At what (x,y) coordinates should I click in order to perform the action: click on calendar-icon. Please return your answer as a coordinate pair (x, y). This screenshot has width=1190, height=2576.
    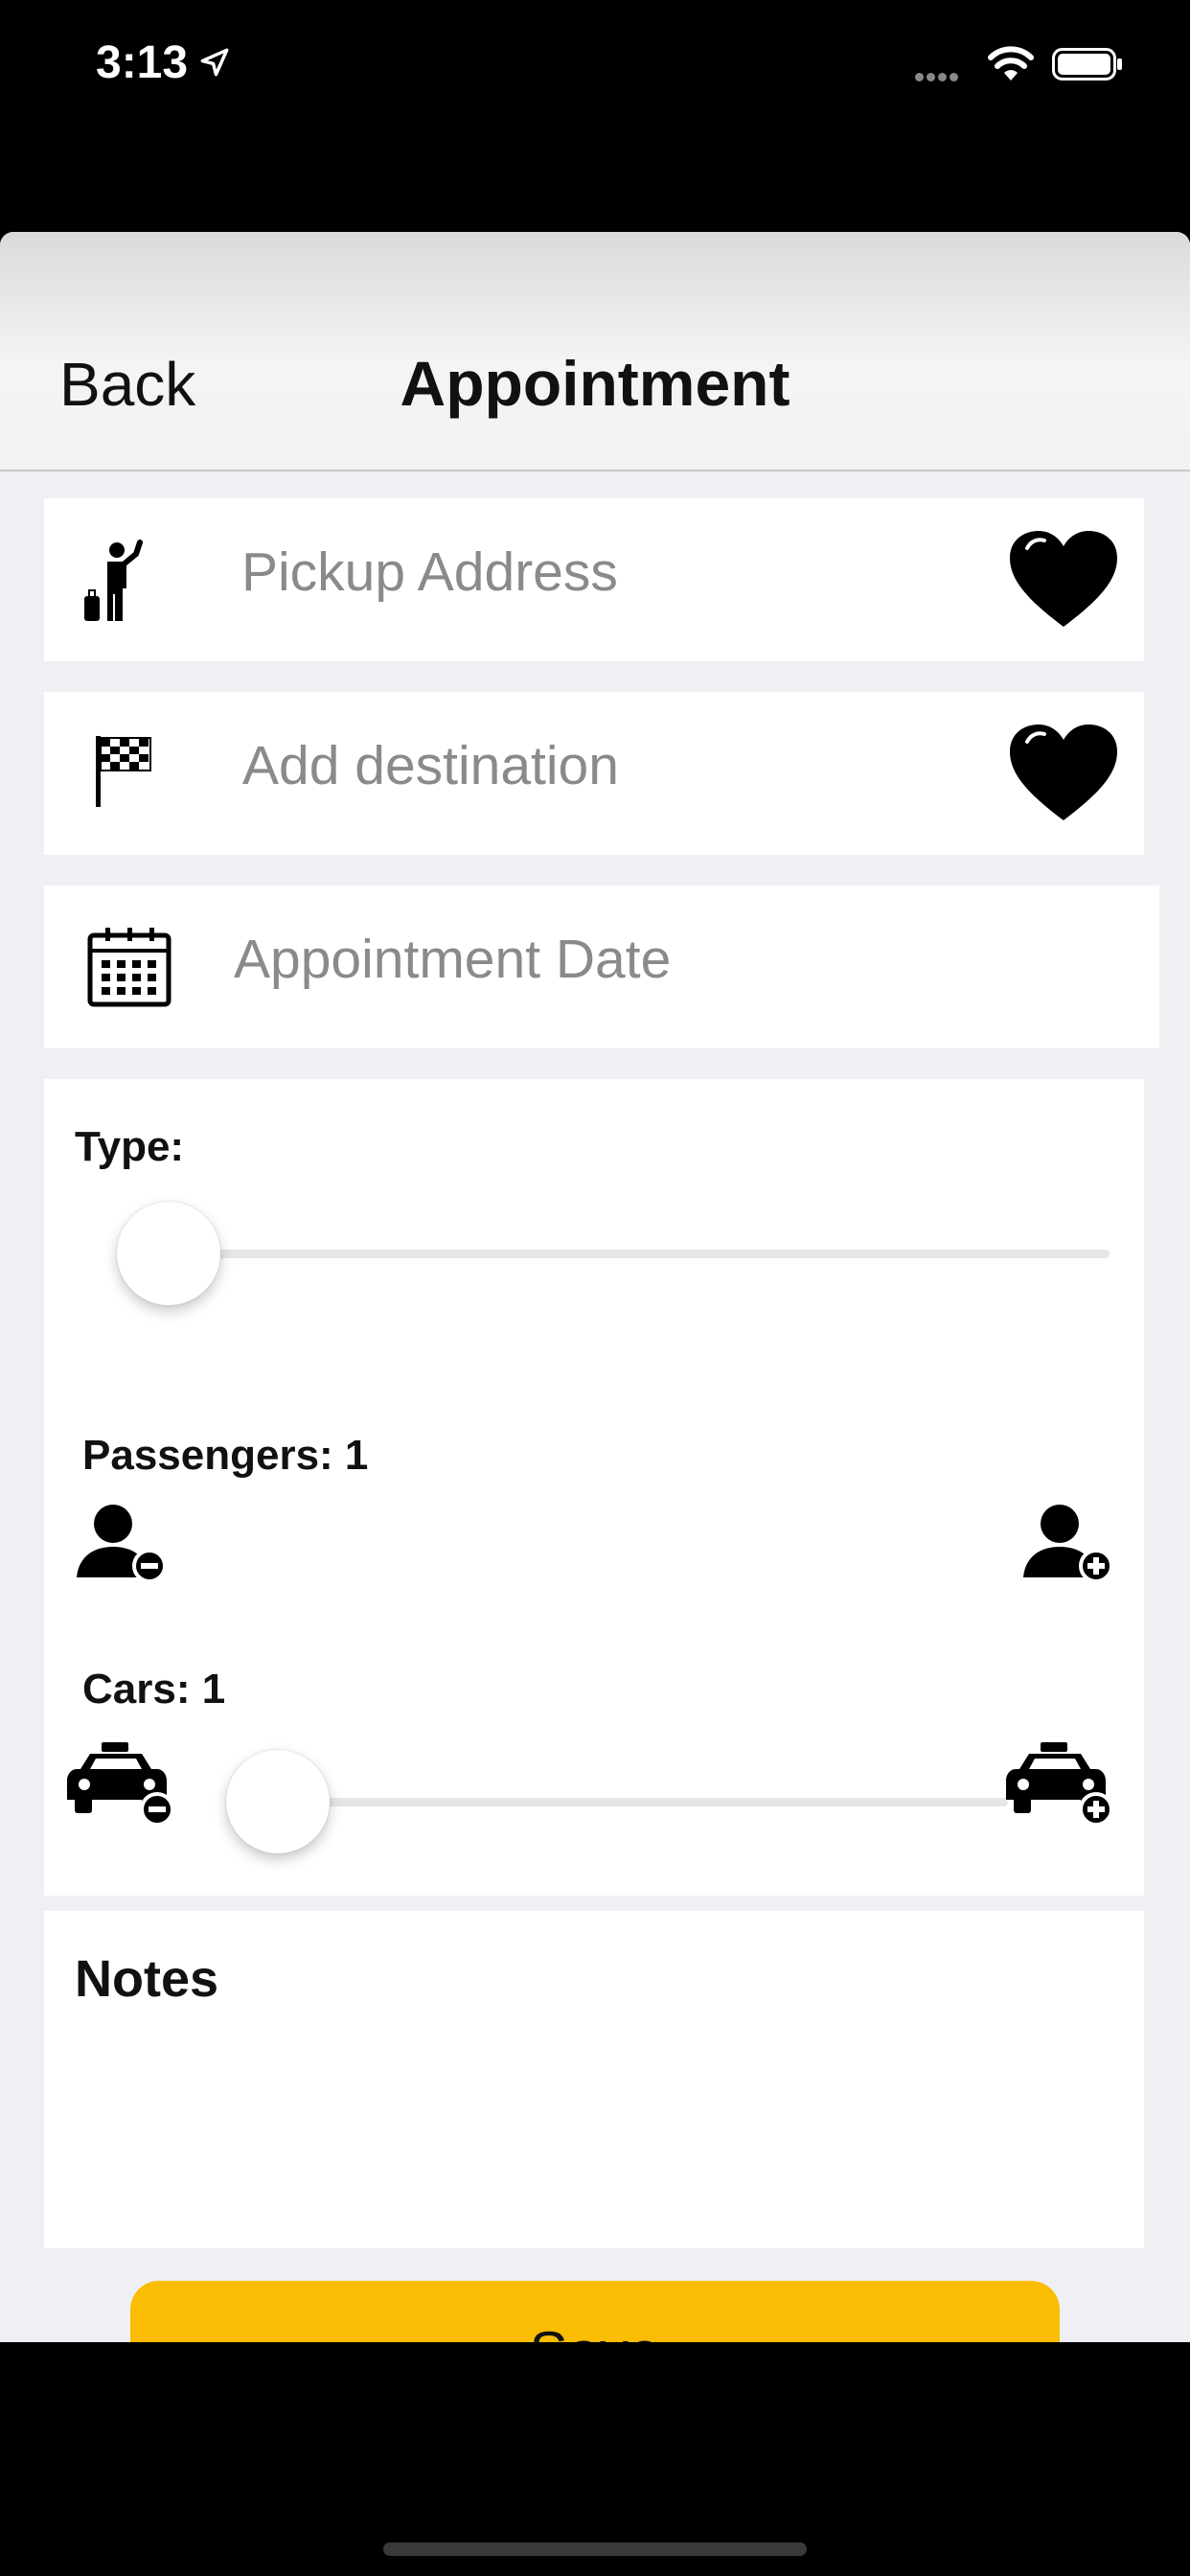
    Looking at the image, I should click on (129, 968).